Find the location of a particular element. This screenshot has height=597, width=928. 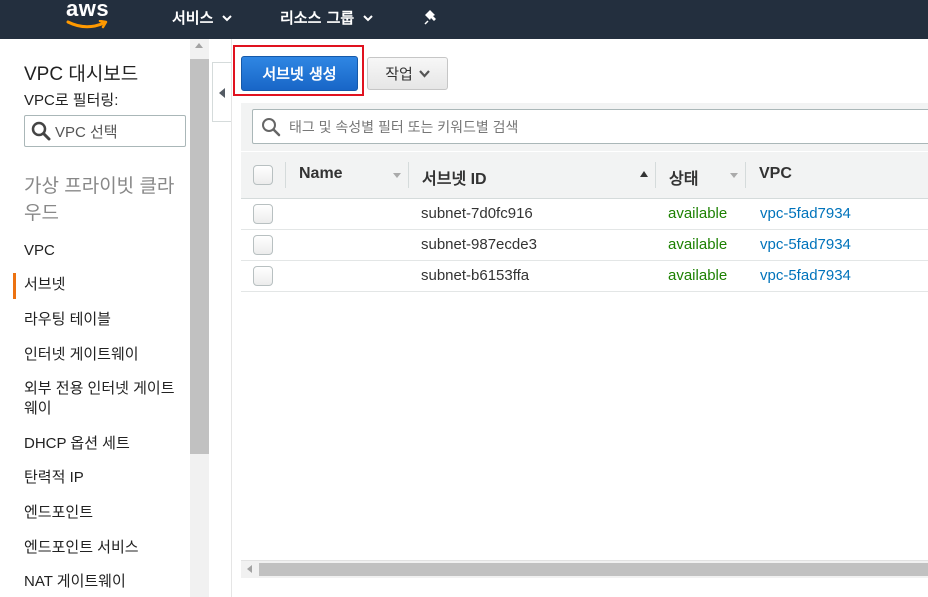

pin-button is located at coordinates (432, 17).